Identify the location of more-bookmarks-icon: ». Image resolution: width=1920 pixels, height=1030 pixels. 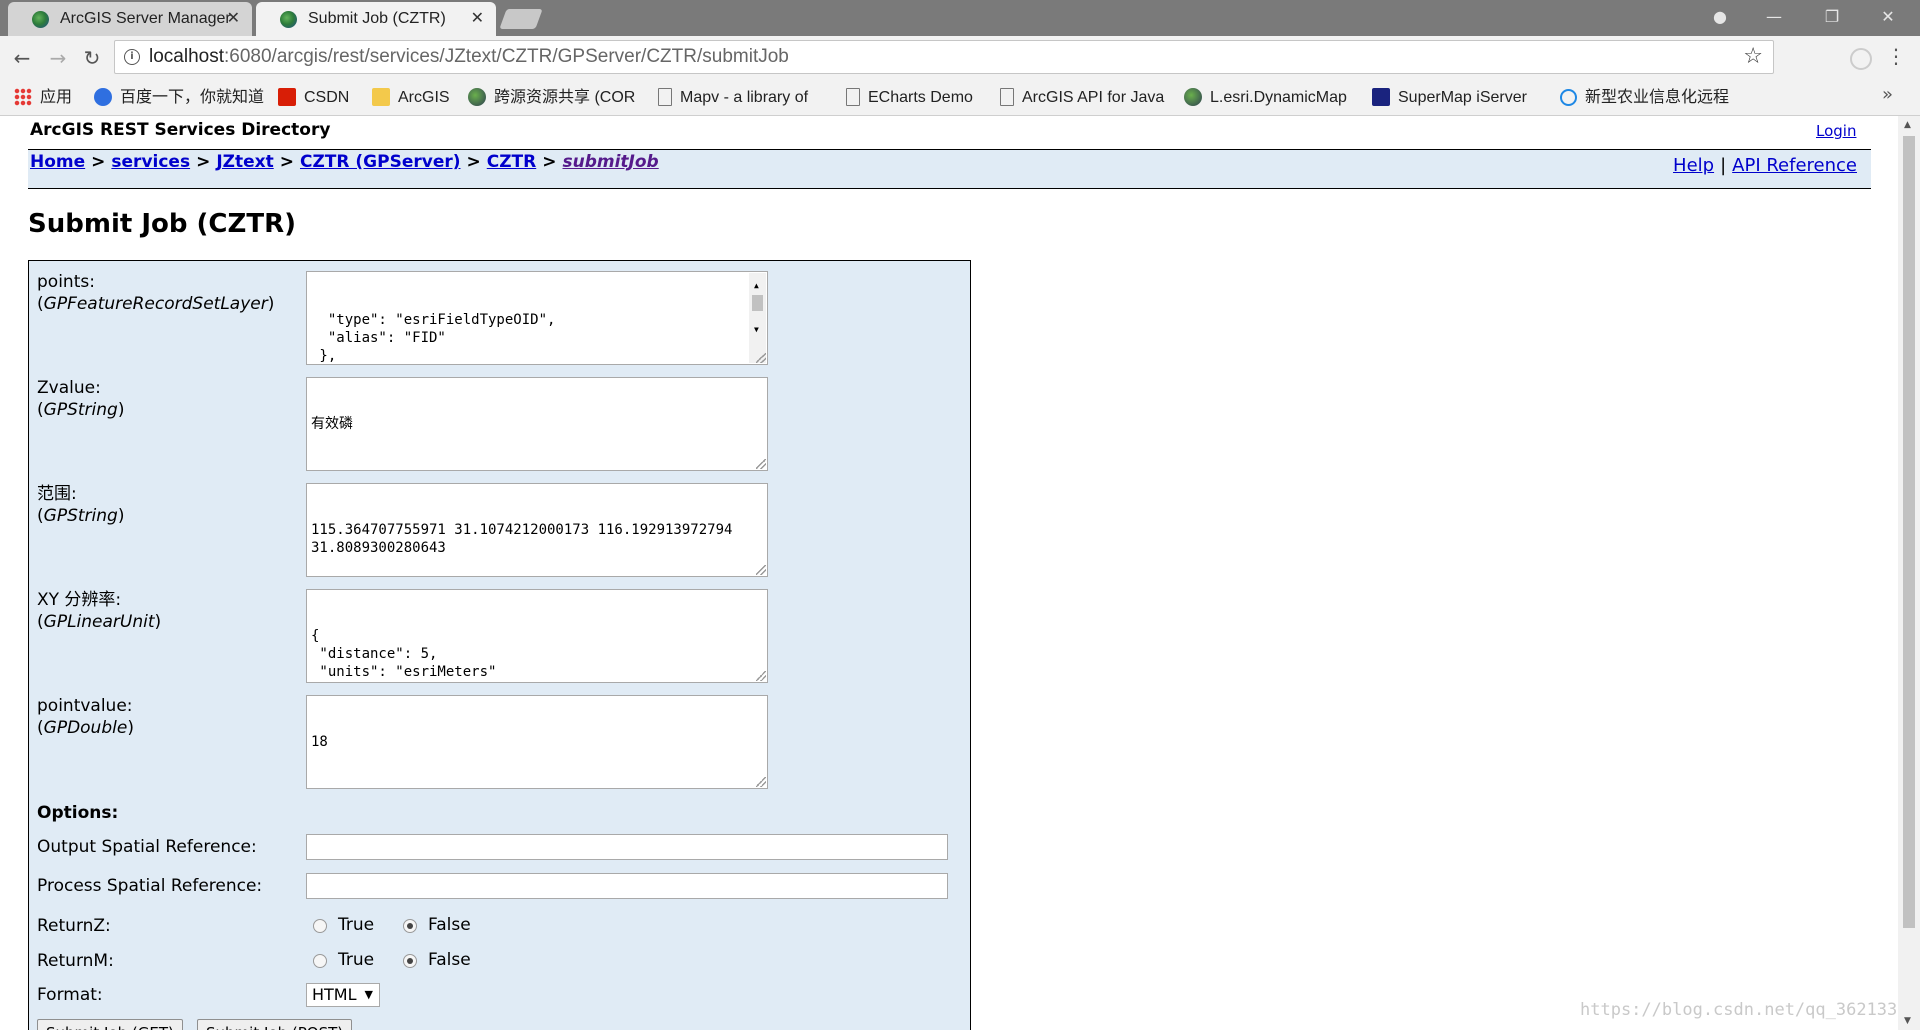
(1887, 94).